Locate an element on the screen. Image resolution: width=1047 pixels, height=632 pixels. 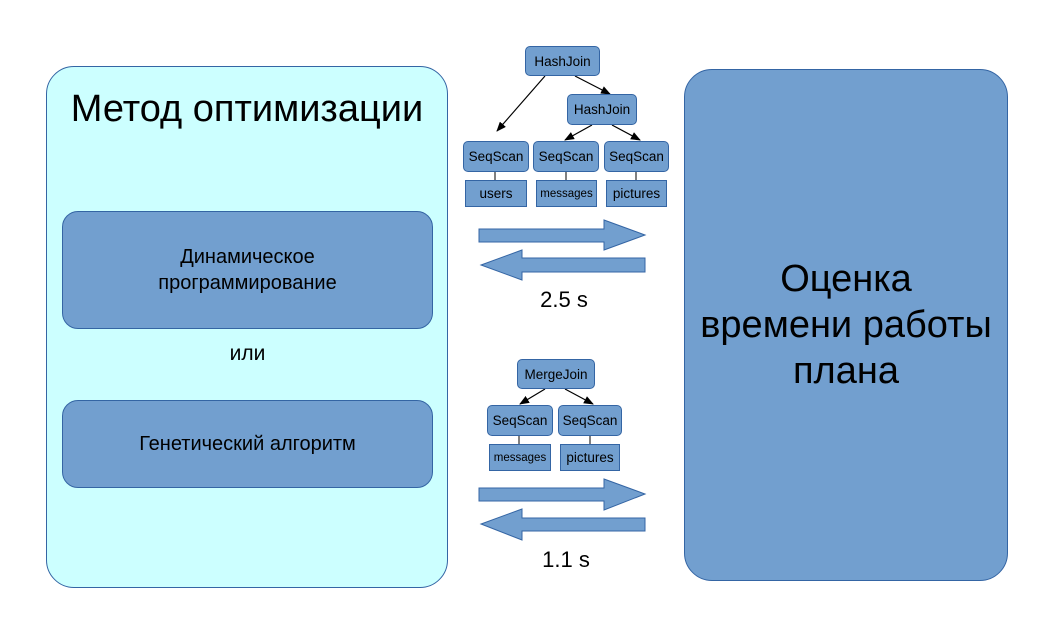
plan2-table-pictures: pictures is located at coordinates (590, 457).